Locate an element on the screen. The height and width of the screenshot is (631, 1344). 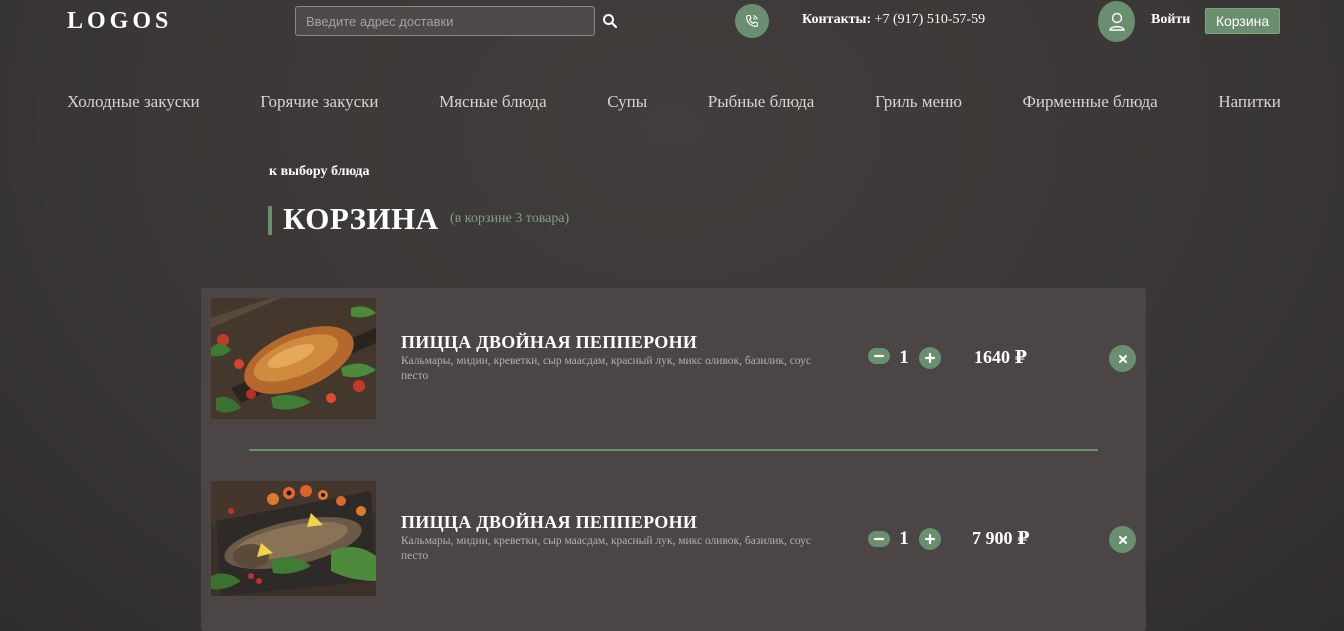
nav-item-grill-menu: Гриль меню is located at coordinates (918, 102).